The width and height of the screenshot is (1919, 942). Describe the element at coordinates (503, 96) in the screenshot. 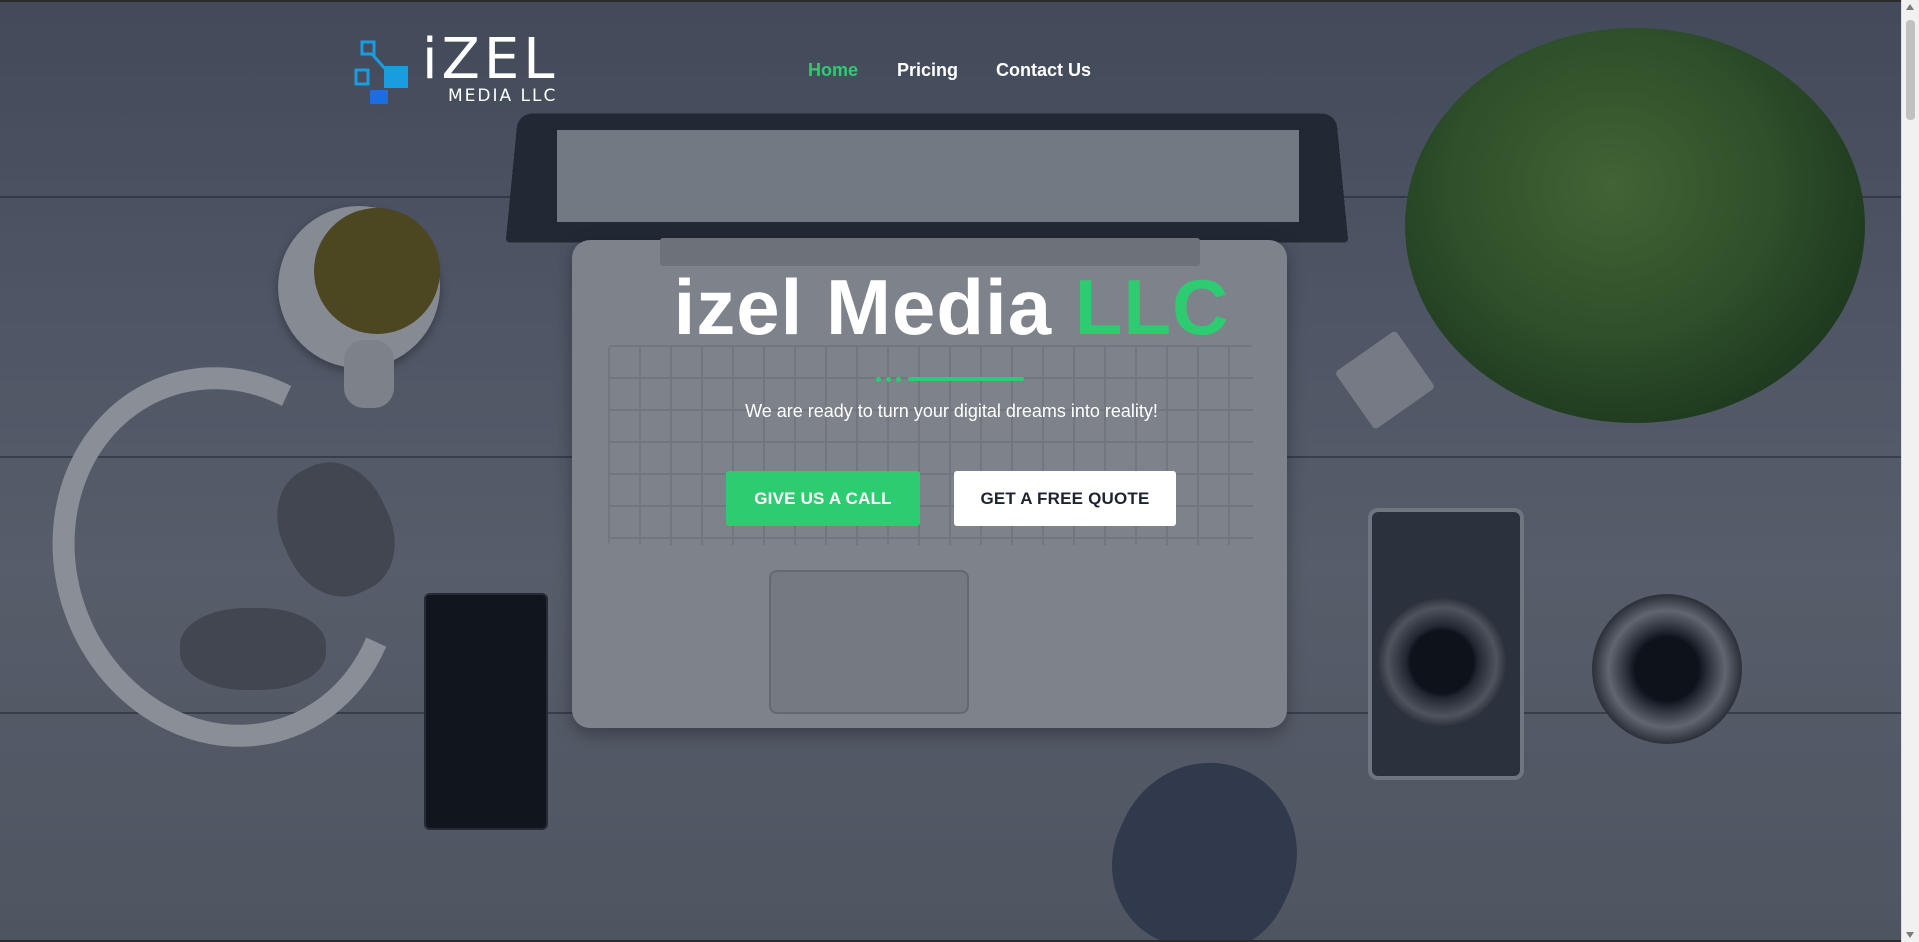

I see `logo-subtitle: MEDIA LLC` at that location.